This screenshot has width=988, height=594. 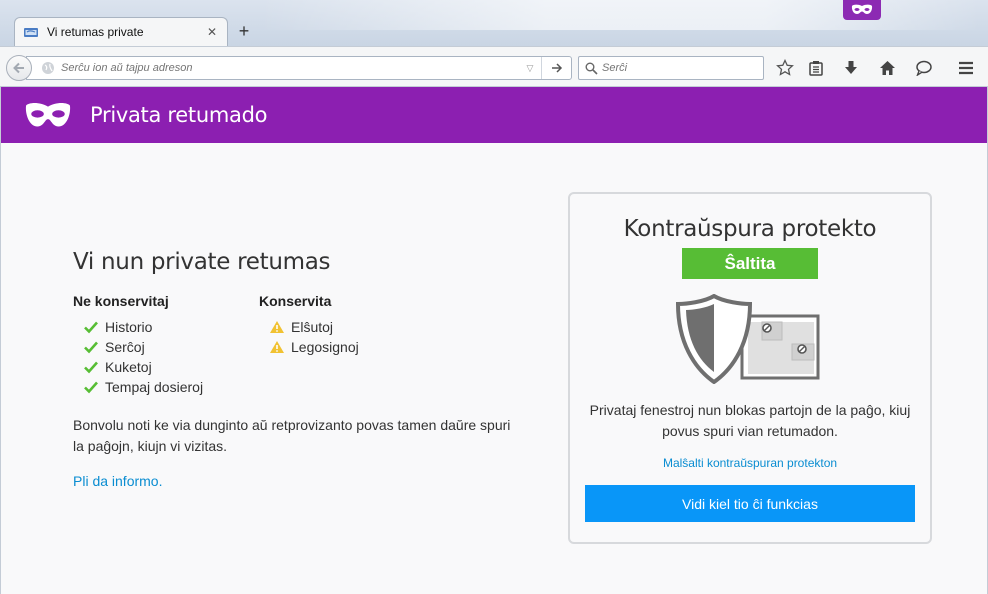 I want to click on arrow-left-icon, so click(x=18, y=68).